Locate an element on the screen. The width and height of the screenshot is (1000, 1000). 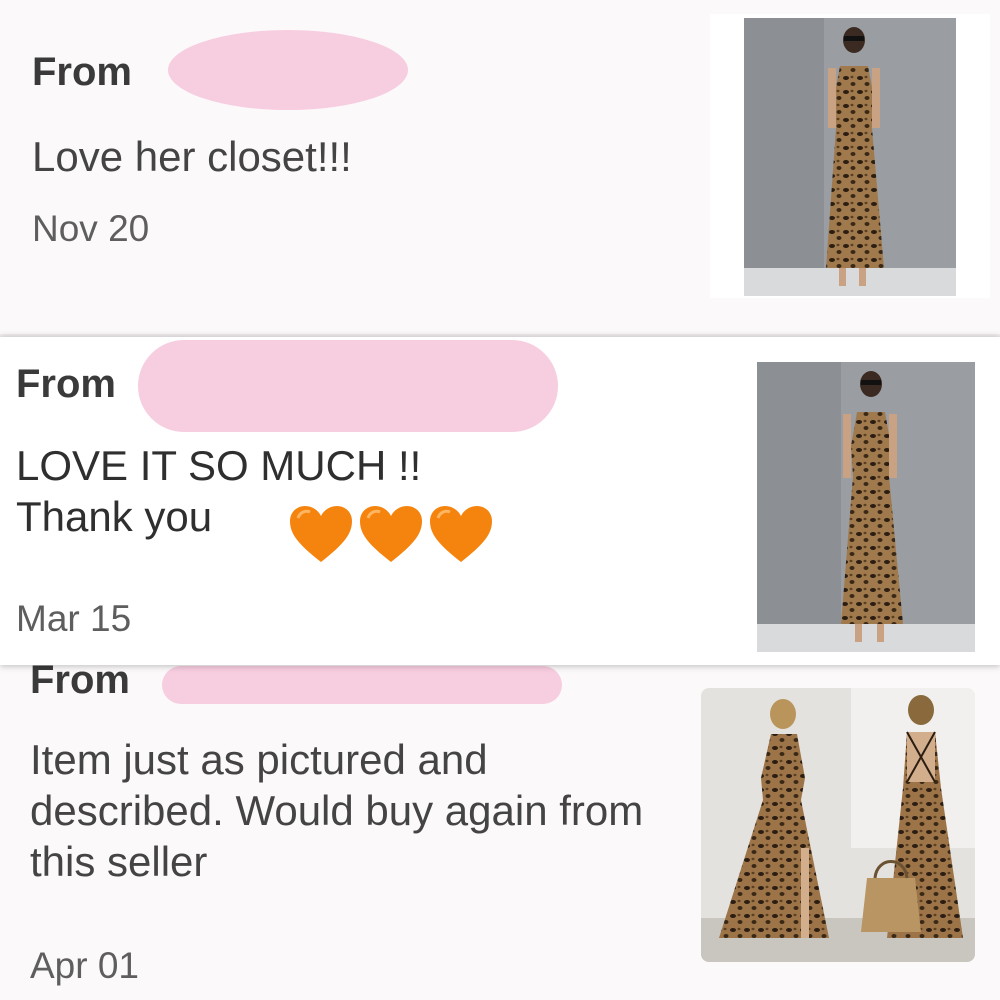
review-date: Apr 01 is located at coordinates (85, 965).